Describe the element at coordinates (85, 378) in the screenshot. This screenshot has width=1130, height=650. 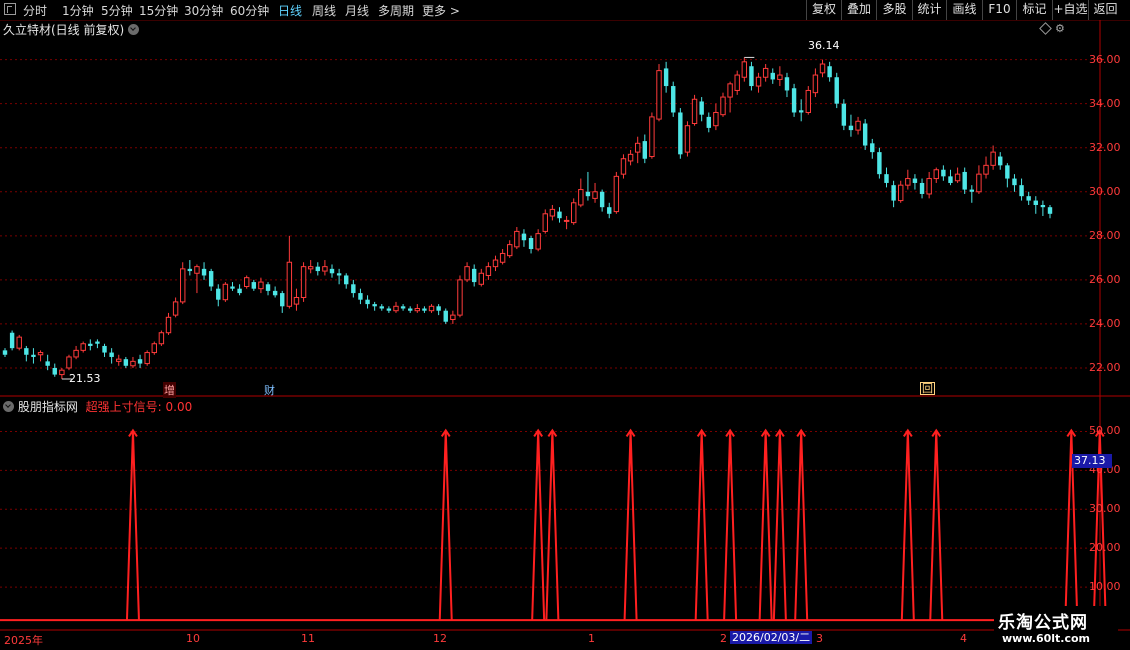
I see `low-price-label: 21.53` at that location.